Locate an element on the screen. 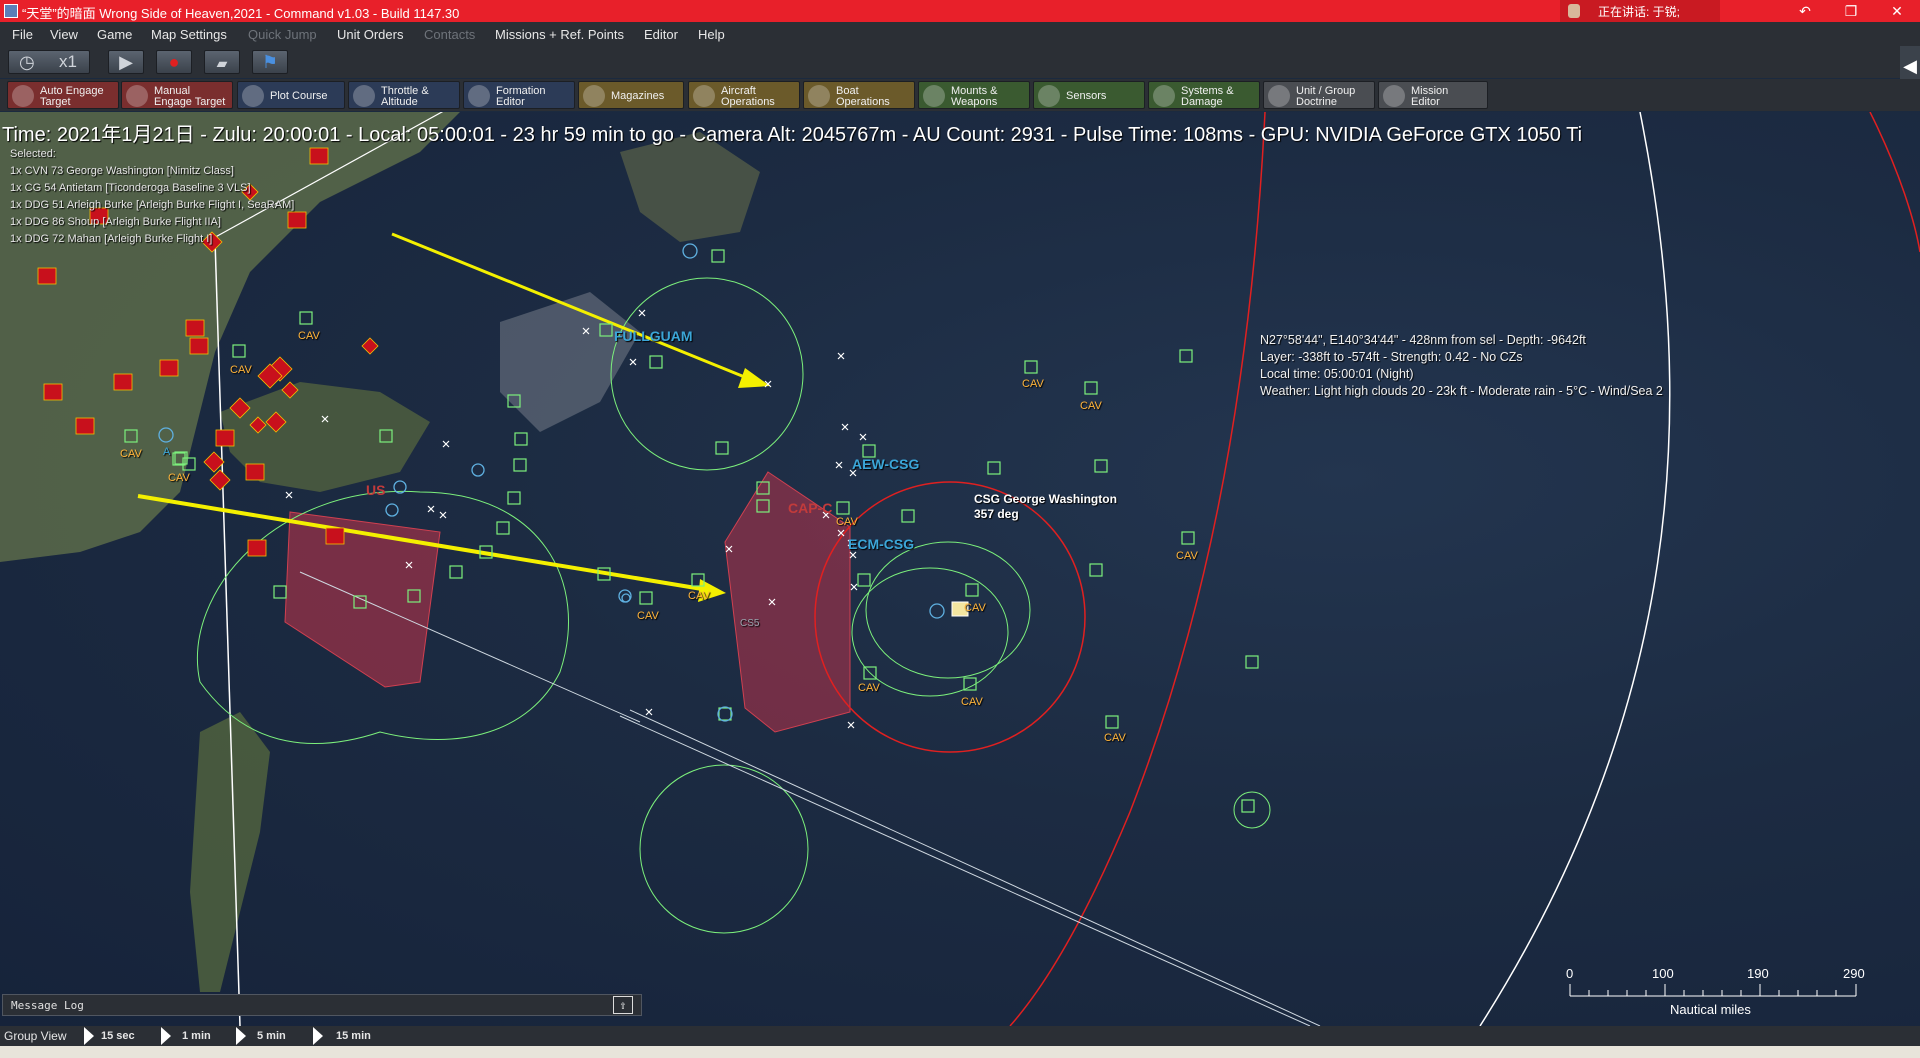  cursor-local-time: Local time: 05:00:01 (Night) is located at coordinates (1337, 374).